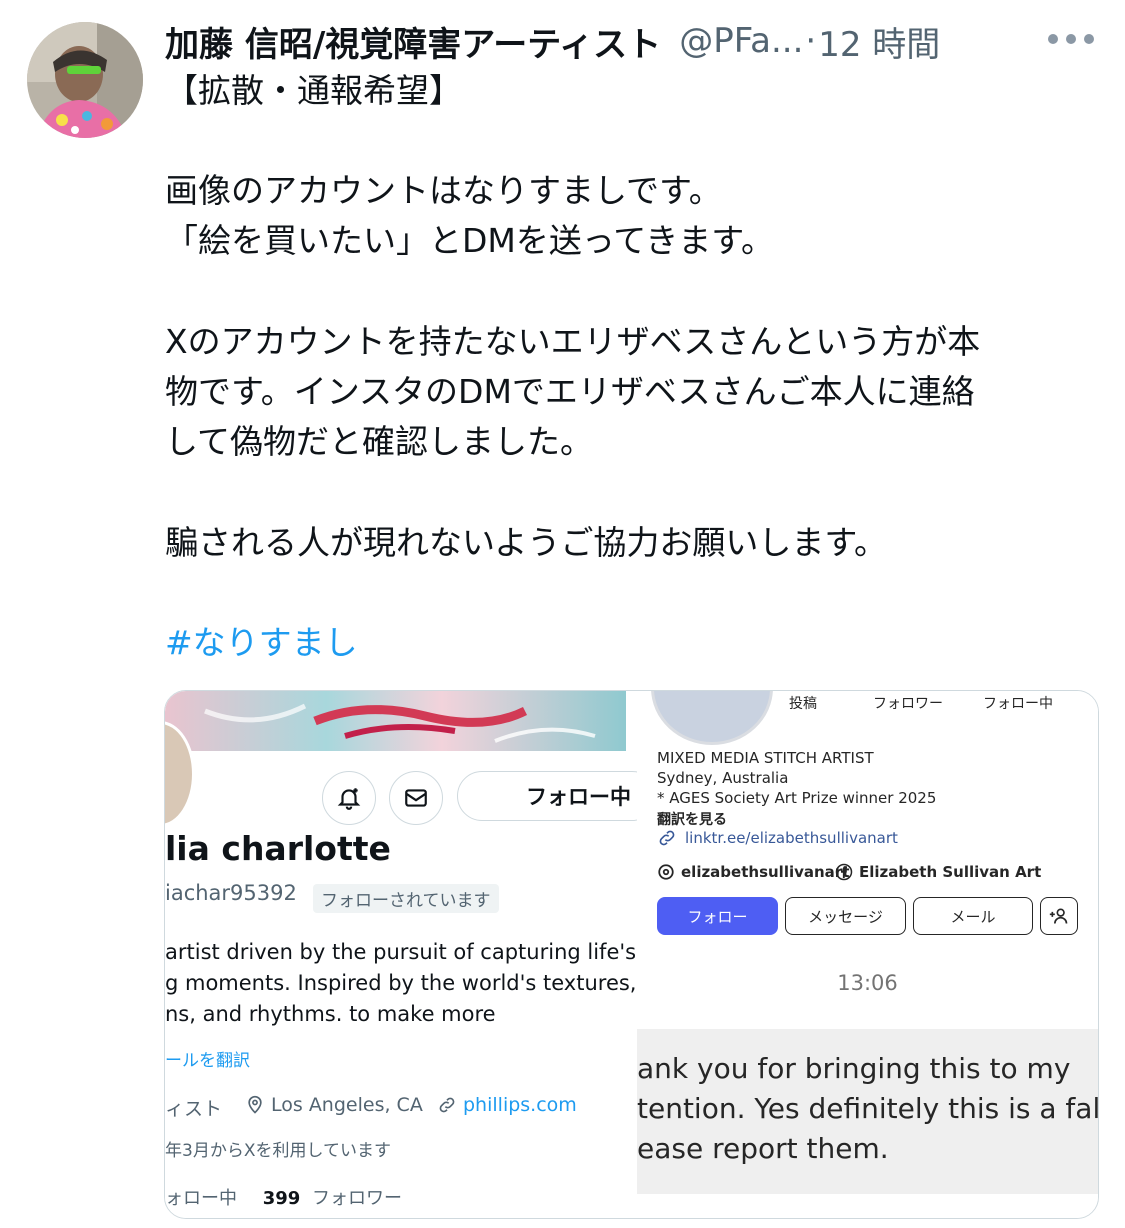 This screenshot has width=1125, height=1228. What do you see at coordinates (231, 893) in the screenshot?
I see `profile-handle: iachar95392` at bounding box center [231, 893].